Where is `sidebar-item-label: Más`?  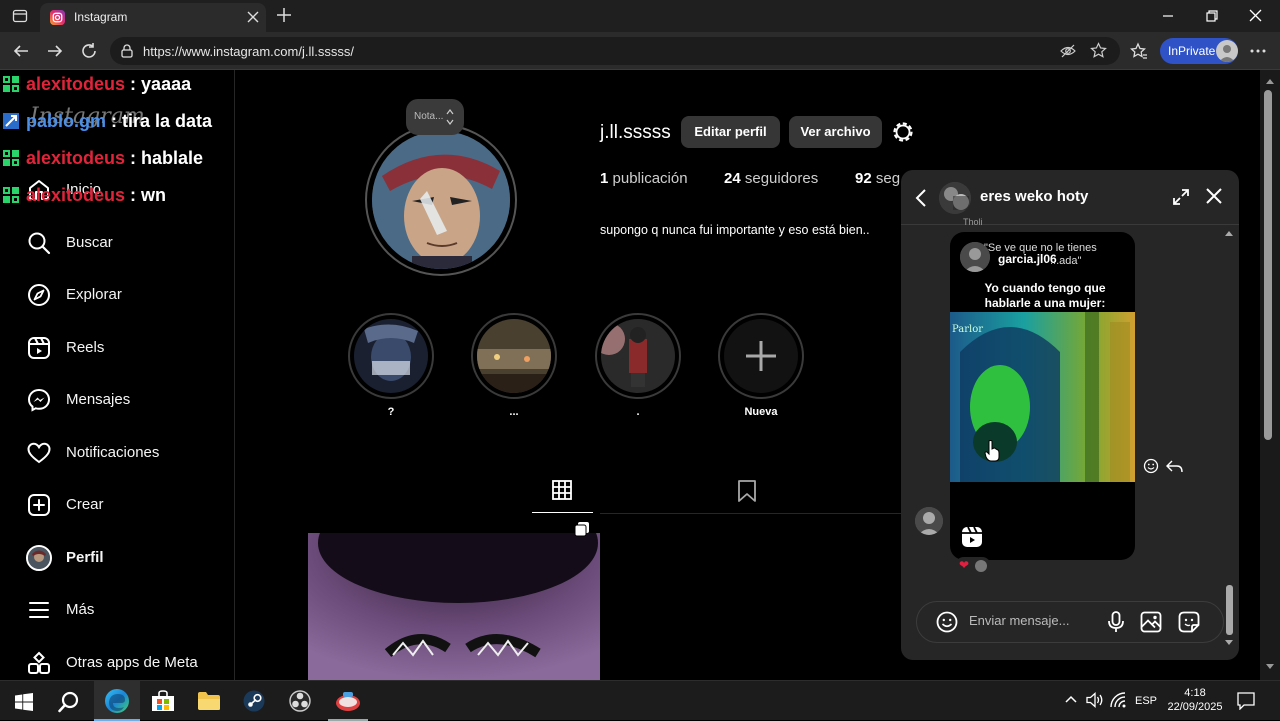 sidebar-item-label: Más is located at coordinates (80, 609).